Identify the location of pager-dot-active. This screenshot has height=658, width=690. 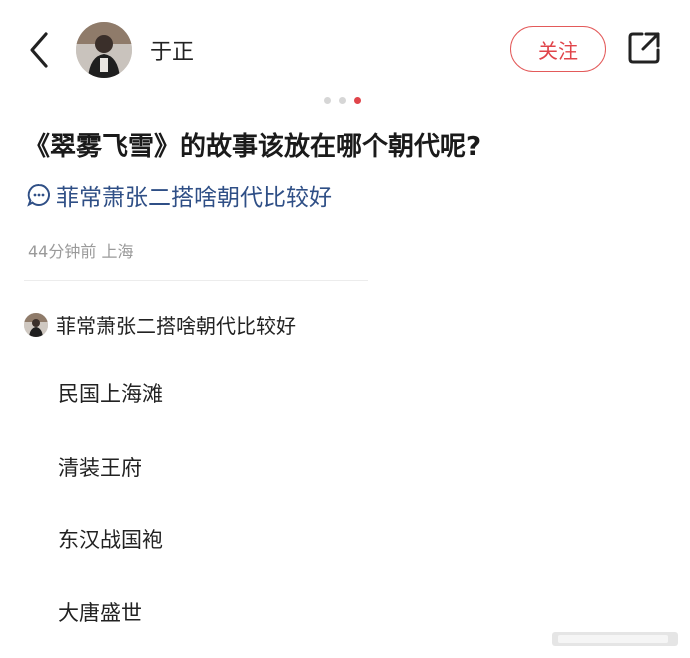
(357, 100).